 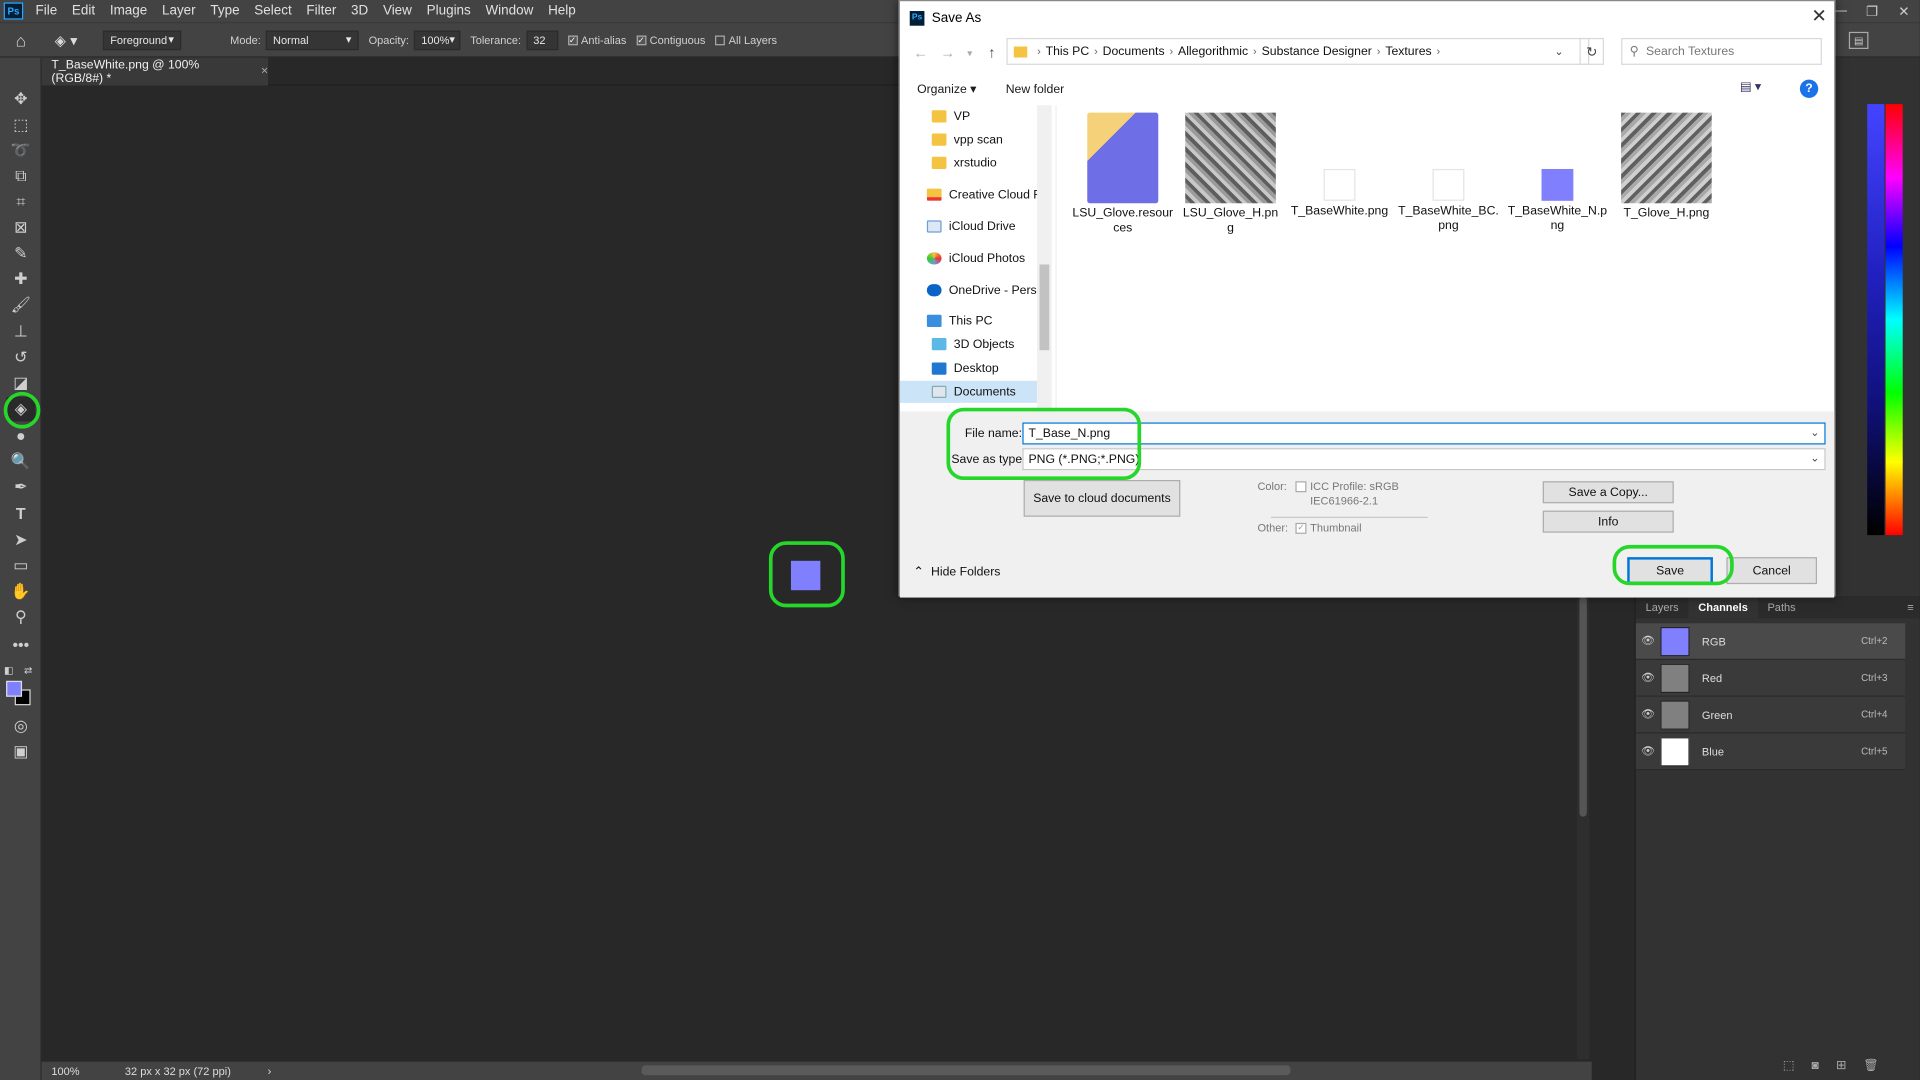 I want to click on vertical-scrollbar, so click(x=1583, y=828).